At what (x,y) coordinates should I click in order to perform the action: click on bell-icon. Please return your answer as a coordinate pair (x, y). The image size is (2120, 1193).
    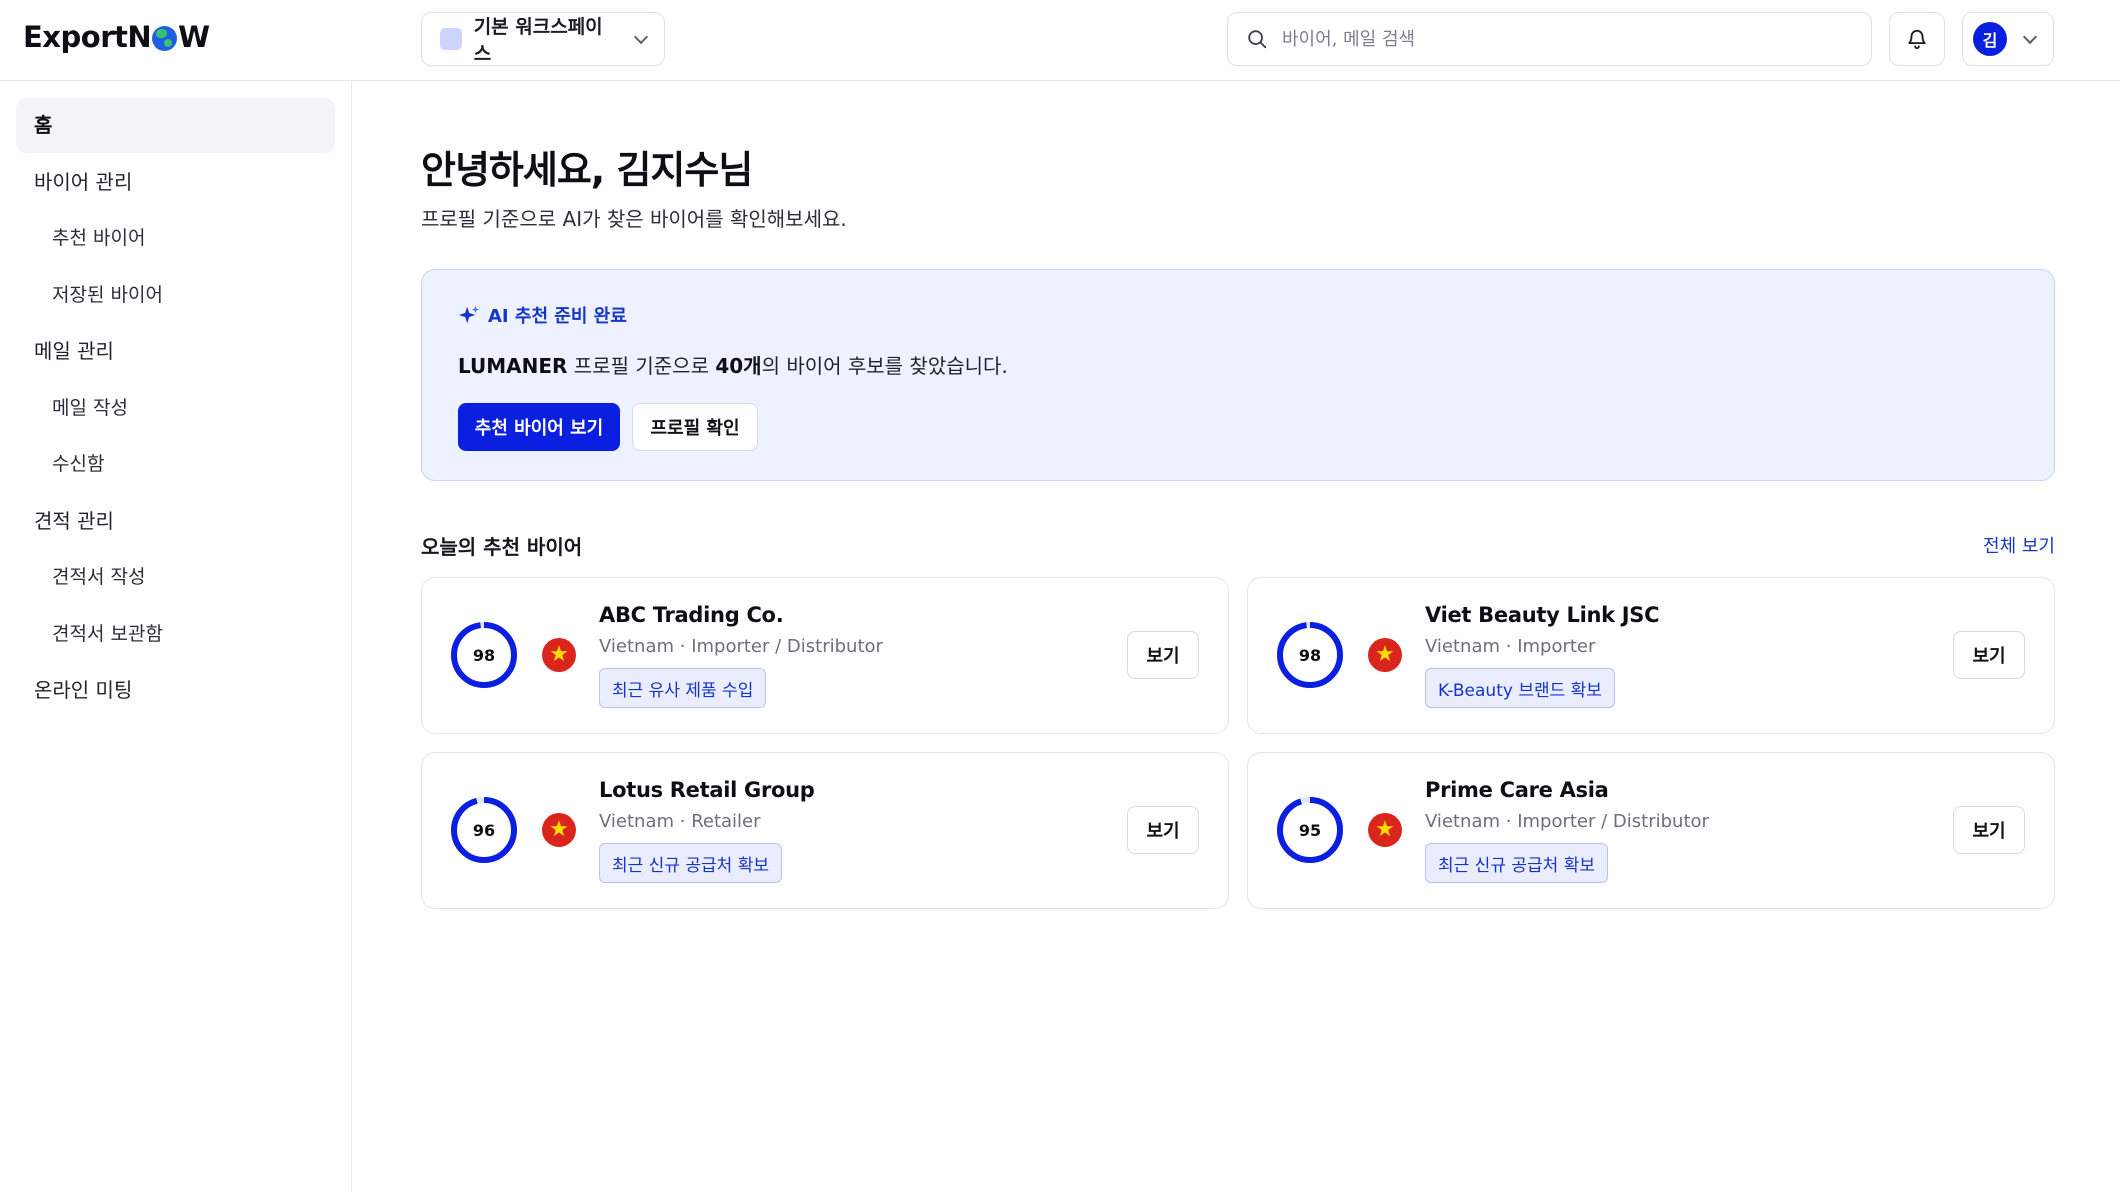
    Looking at the image, I should click on (1917, 39).